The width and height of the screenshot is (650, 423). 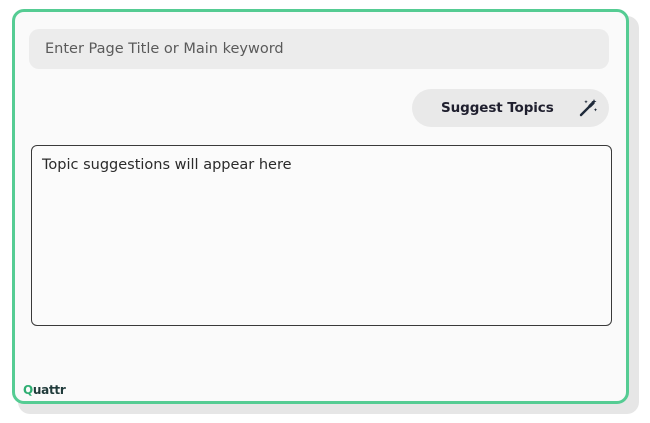 I want to click on magic-wand-icon, so click(x=588, y=108).